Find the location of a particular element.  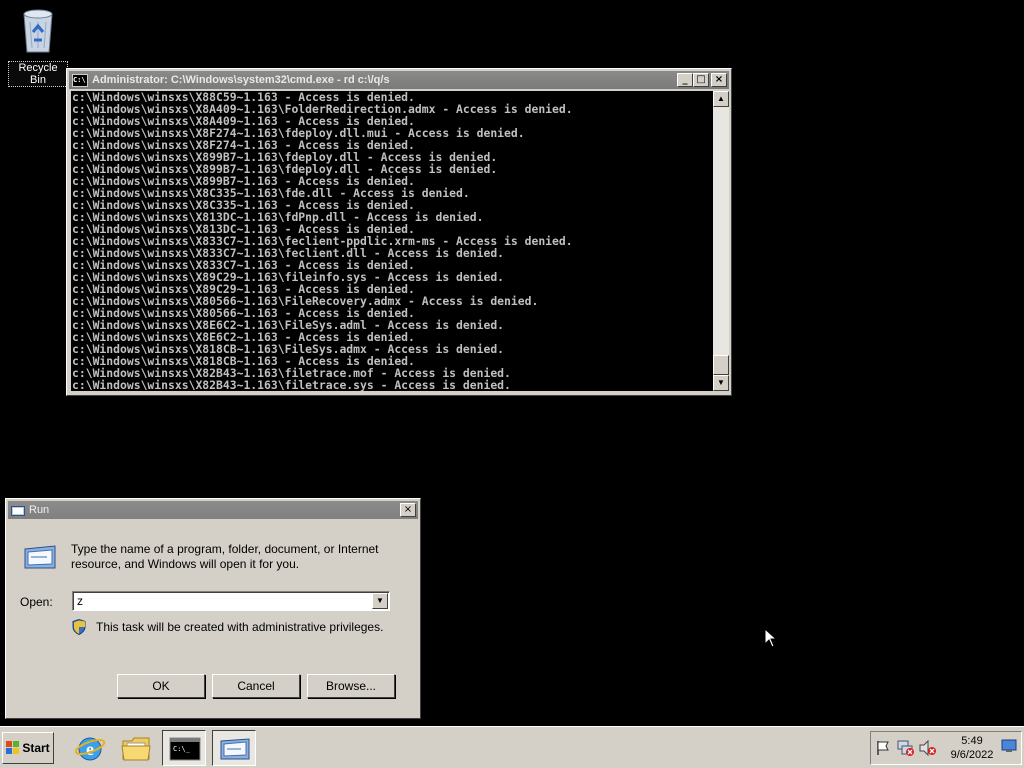

internet-explorer-icon: e is located at coordinates (90, 749).